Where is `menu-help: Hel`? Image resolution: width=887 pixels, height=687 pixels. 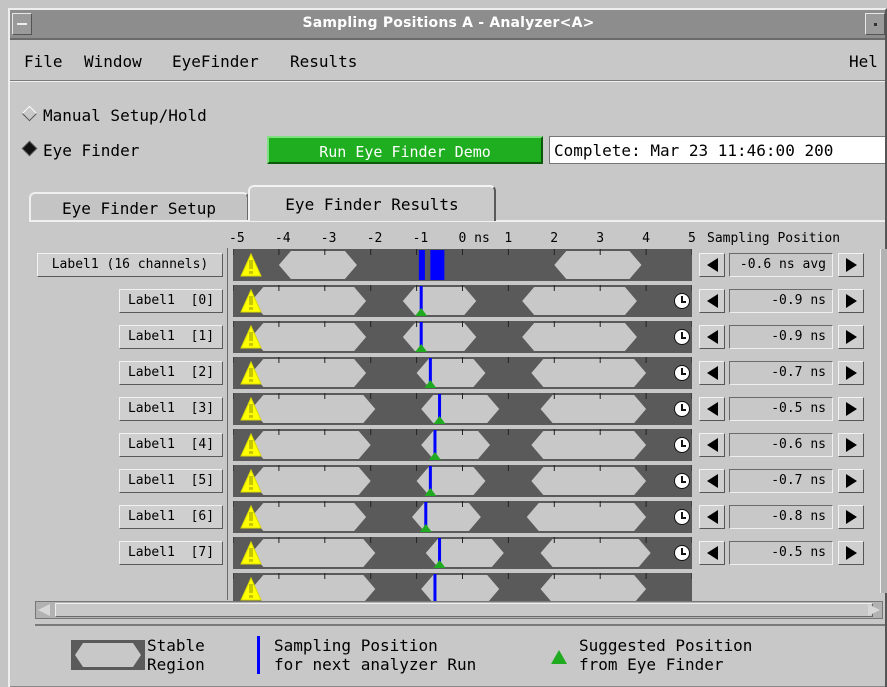 menu-help: Hel is located at coordinates (863, 61).